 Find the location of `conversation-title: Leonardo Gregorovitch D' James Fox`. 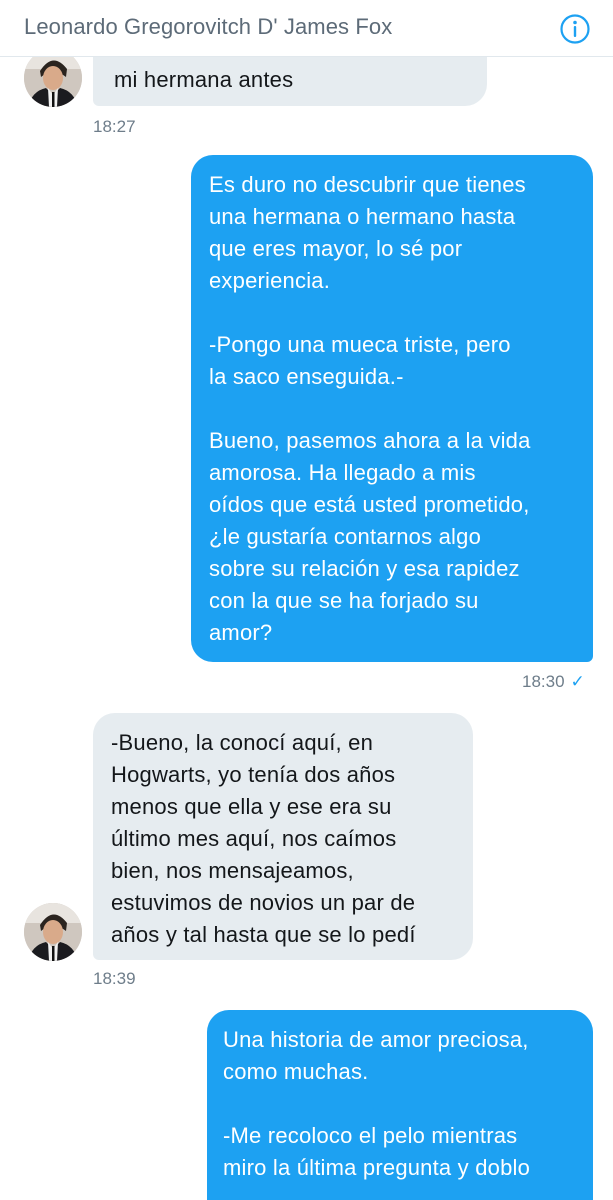

conversation-title: Leonardo Gregorovitch D' James Fox is located at coordinates (208, 27).